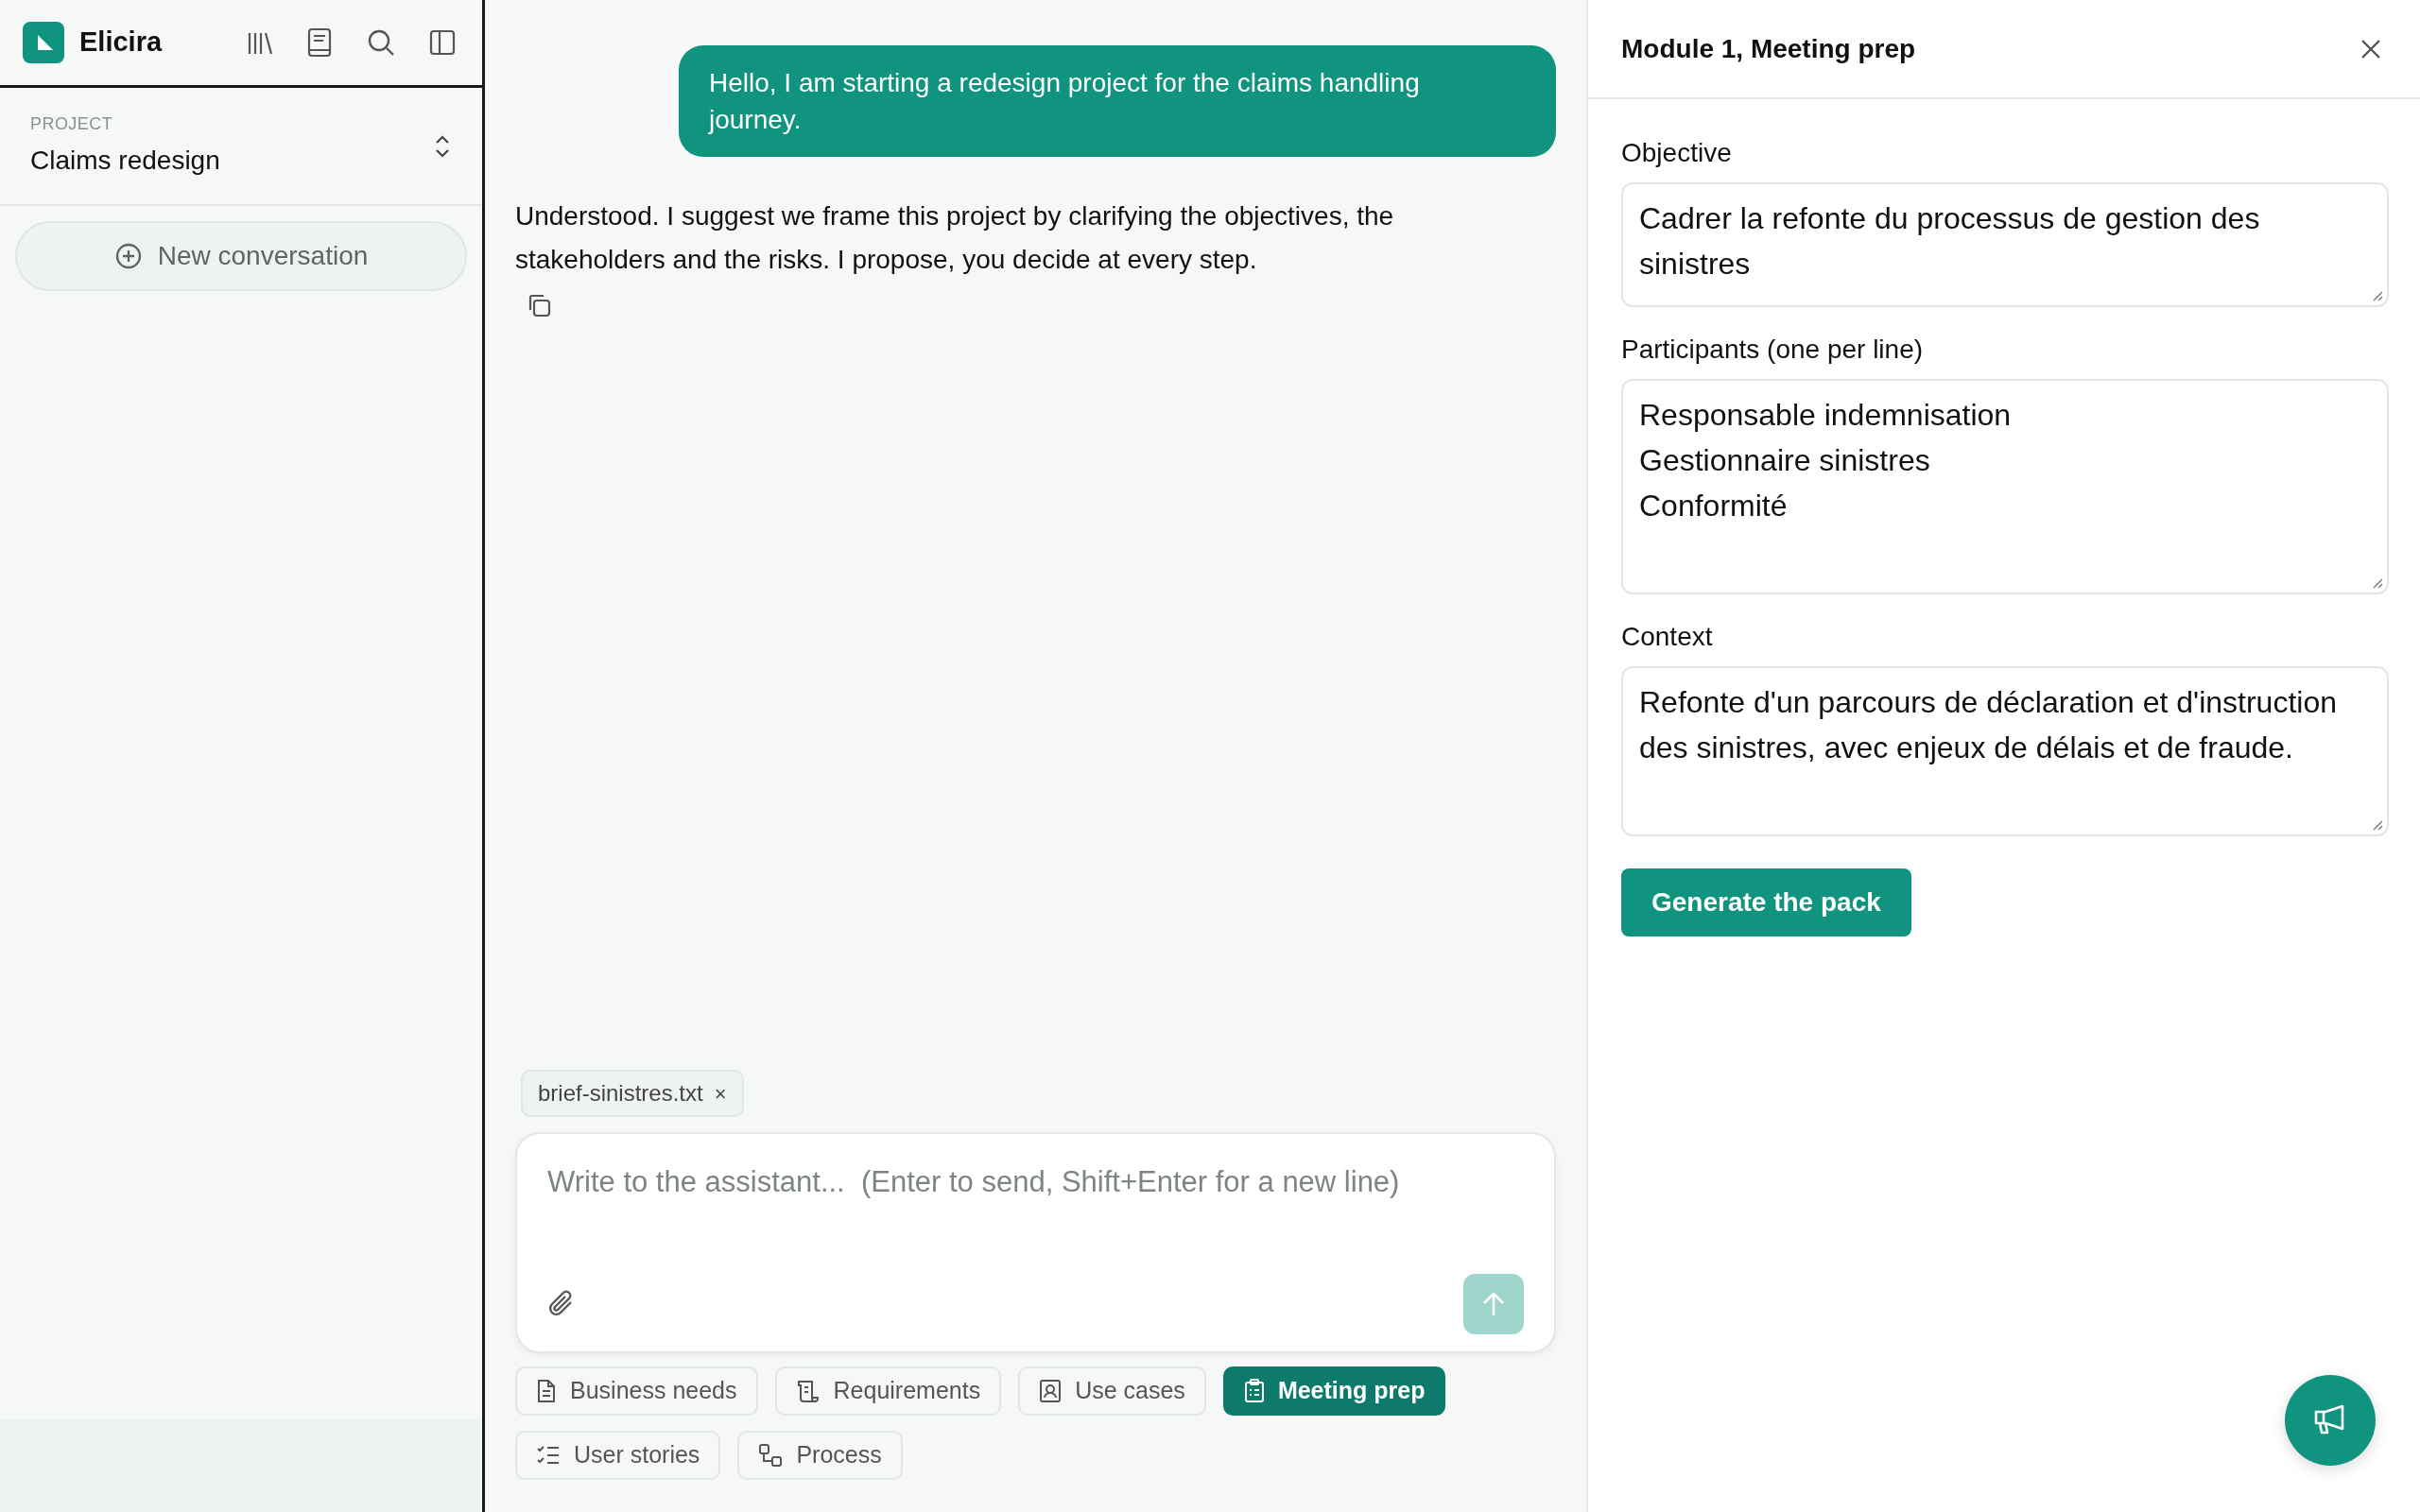 The width and height of the screenshot is (2420, 1512). I want to click on panel-title: Module 1, Meeting prep, so click(1768, 48).